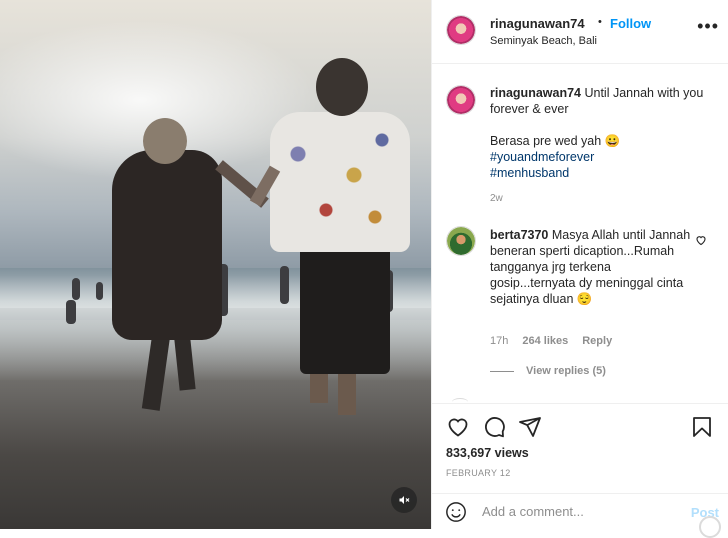 The height and width of the screenshot is (538, 728). Describe the element at coordinates (165, 141) in the screenshot. I see `woman-hijab` at that location.